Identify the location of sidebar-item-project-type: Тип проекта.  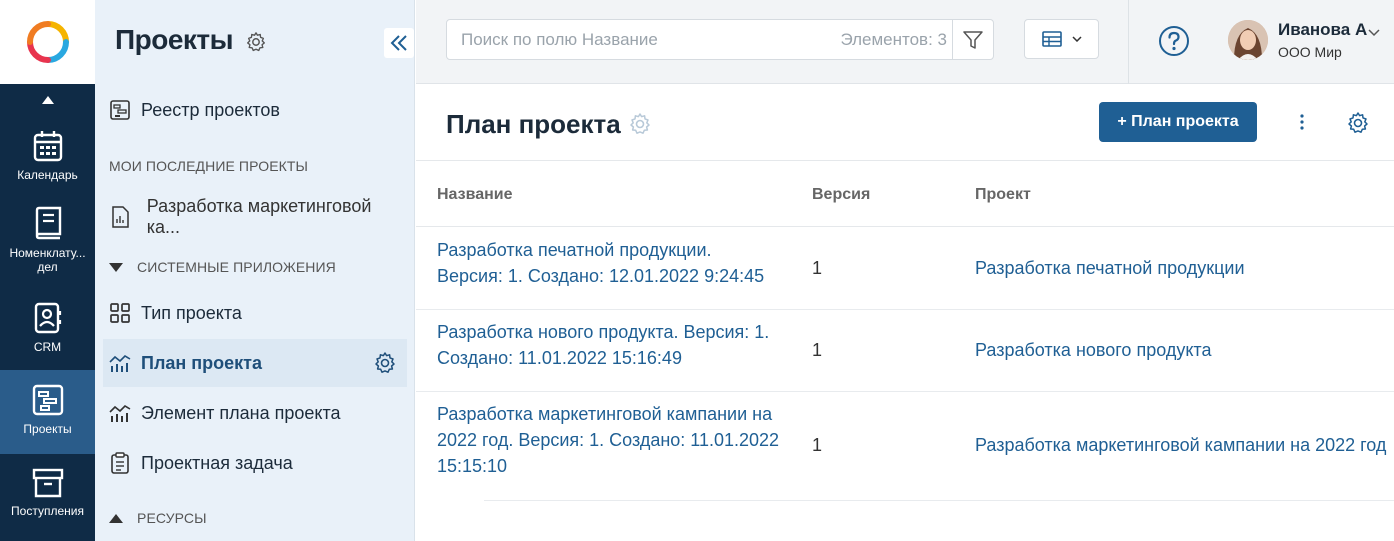
(255, 313).